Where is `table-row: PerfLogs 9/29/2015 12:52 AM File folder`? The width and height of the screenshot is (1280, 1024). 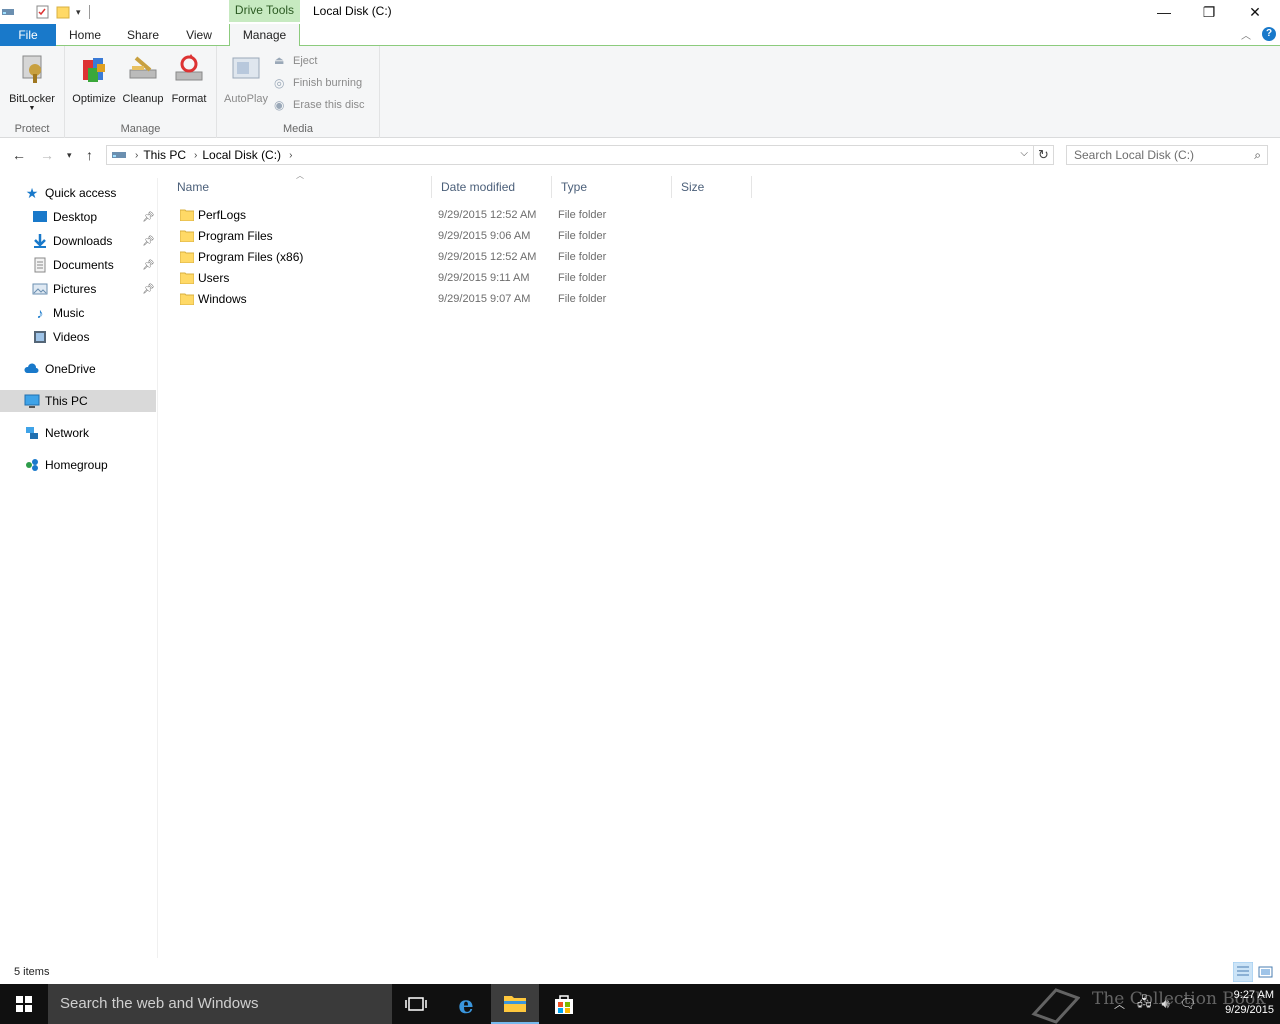 table-row: PerfLogs 9/29/2015 12:52 AM File folder is located at coordinates (411, 215).